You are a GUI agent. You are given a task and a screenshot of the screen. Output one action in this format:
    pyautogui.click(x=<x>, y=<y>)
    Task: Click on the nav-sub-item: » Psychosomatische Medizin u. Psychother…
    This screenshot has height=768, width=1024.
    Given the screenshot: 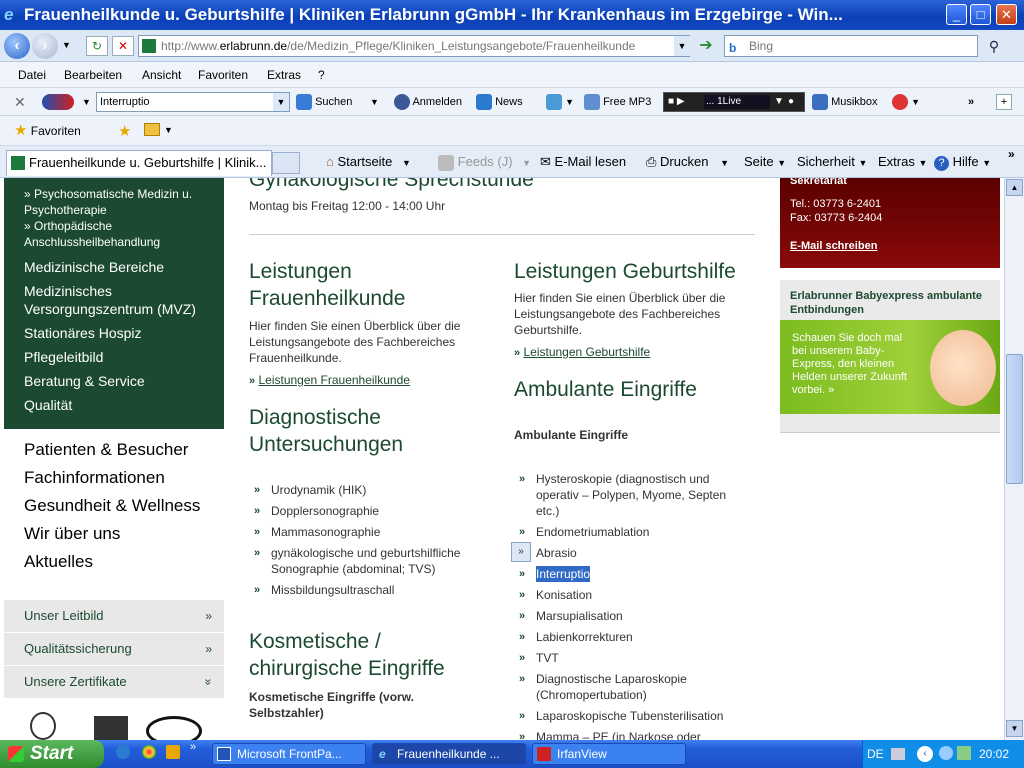 What is the action you would take?
    pyautogui.click(x=119, y=202)
    